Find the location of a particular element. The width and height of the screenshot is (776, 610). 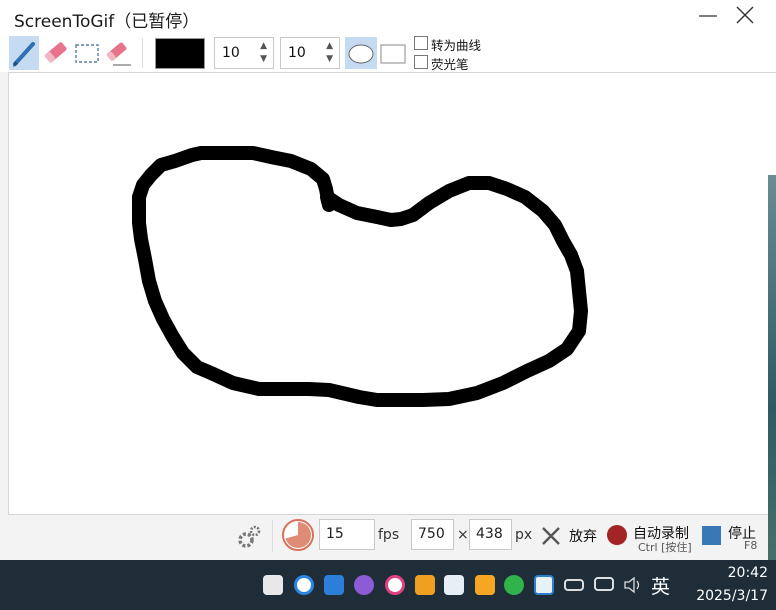

close-button is located at coordinates (745, 16).